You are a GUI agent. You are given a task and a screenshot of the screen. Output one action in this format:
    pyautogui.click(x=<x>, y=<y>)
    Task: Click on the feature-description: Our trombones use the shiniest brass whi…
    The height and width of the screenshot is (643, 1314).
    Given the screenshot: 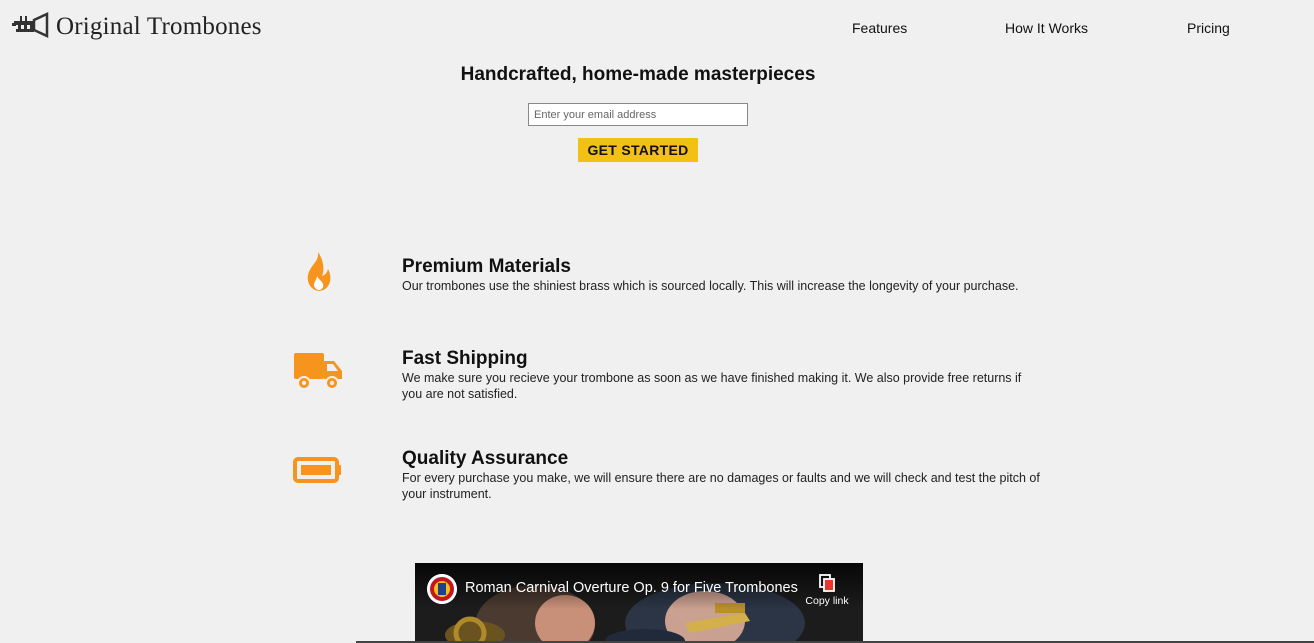 What is the action you would take?
    pyautogui.click(x=710, y=286)
    